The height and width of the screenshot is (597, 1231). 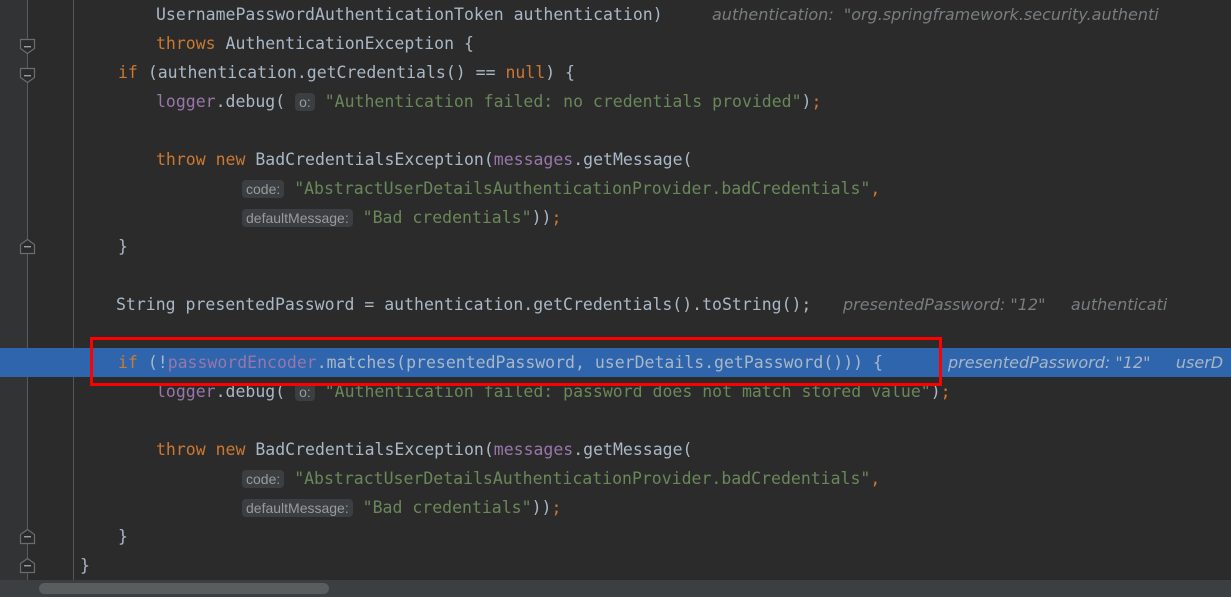 What do you see at coordinates (184, 588) in the screenshot?
I see `horizontal-scrollbar-thumb` at bounding box center [184, 588].